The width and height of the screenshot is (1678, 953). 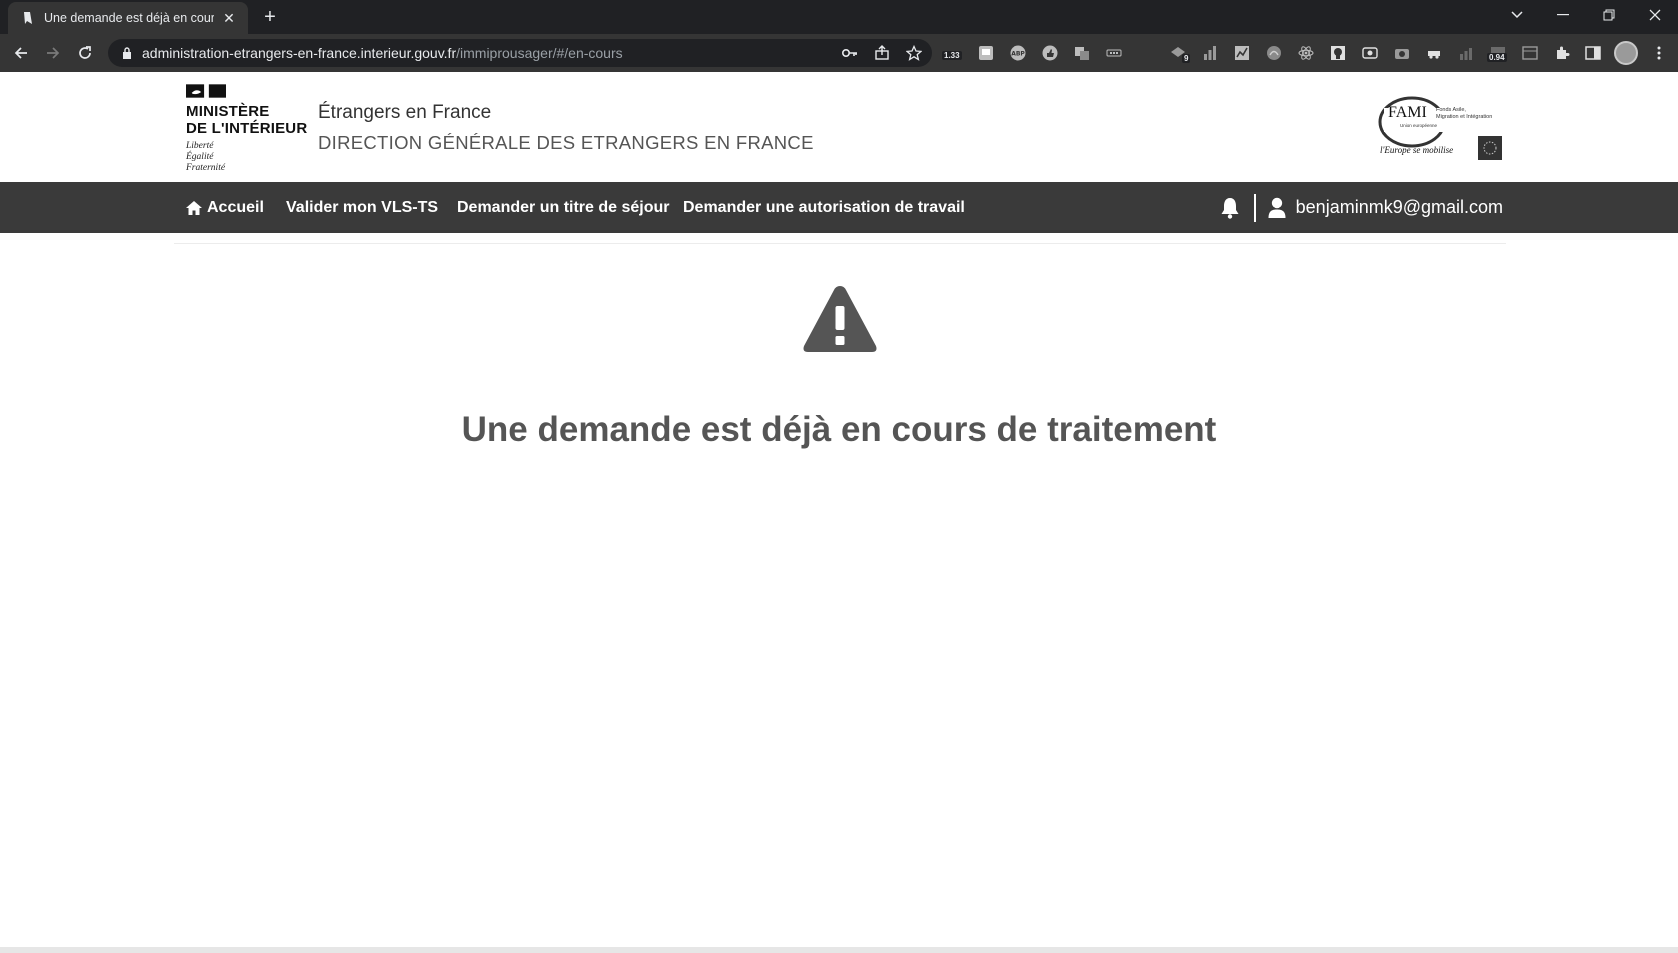 I want to click on puzzle-extensions-icon, so click(x=1562, y=53).